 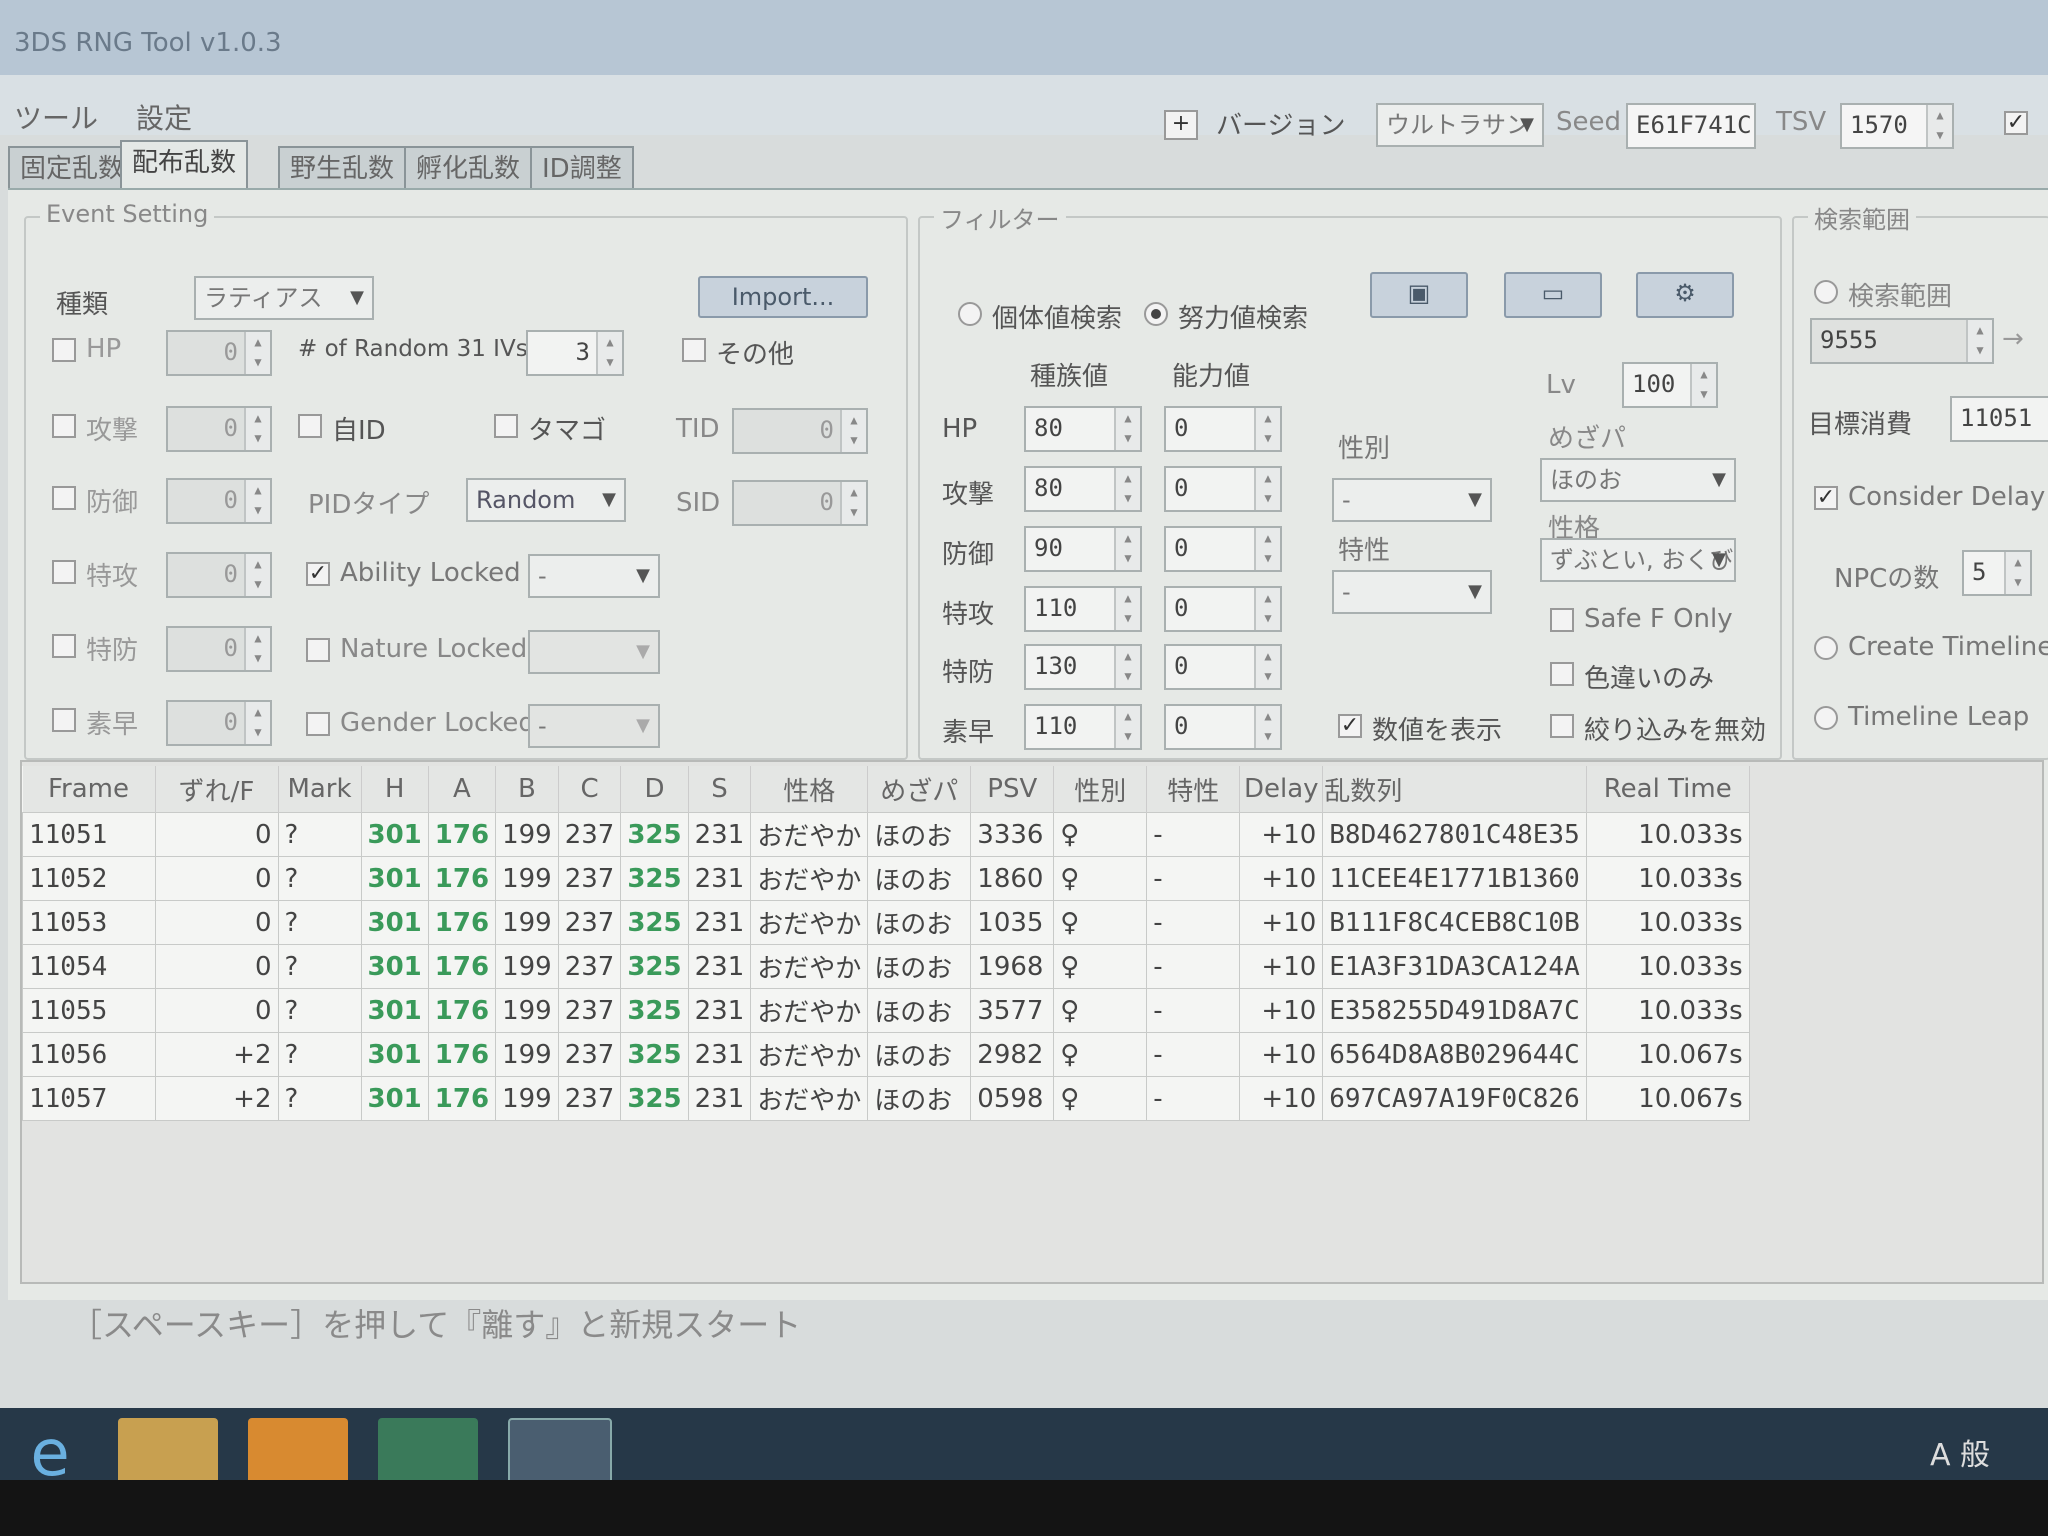 I want to click on attack-iv-input: 0 ▲ ▼, so click(x=219, y=429).